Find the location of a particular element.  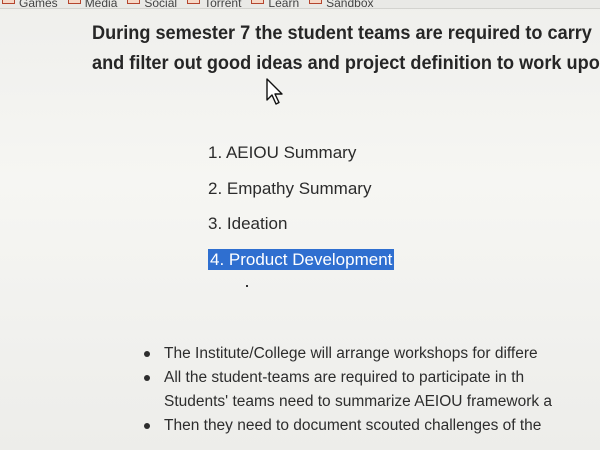

selected-text: 4. Product Development is located at coordinates (301, 259).